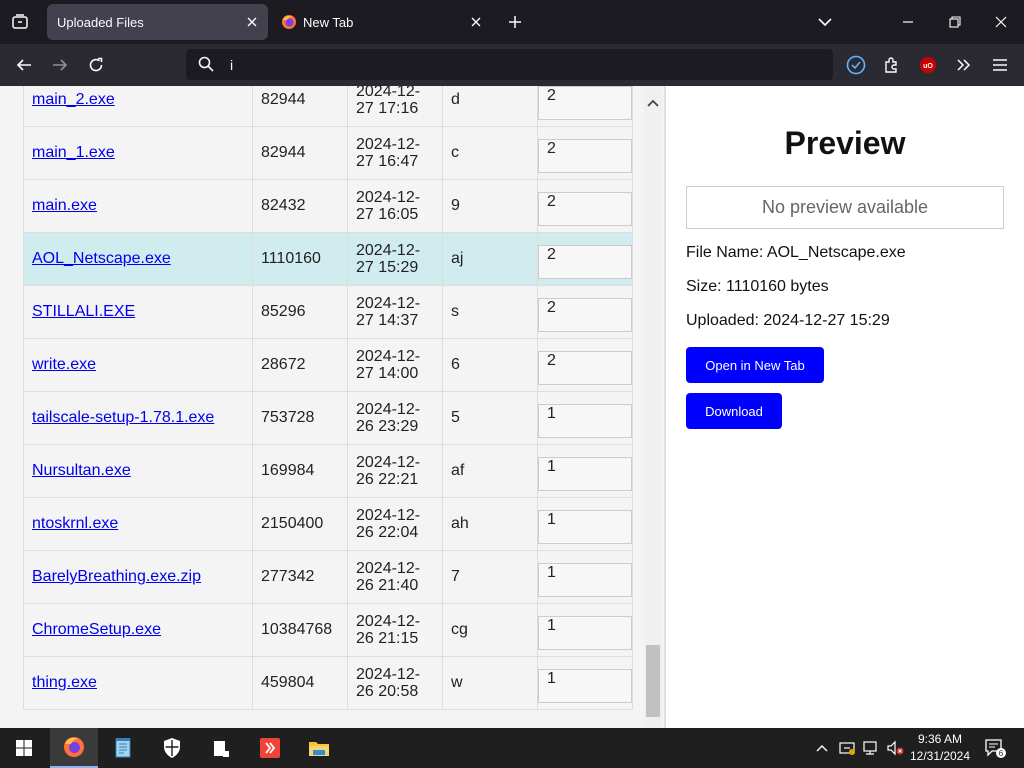 The height and width of the screenshot is (768, 1024). What do you see at coordinates (101, 258) in the screenshot?
I see `file-link: AOL_Netscape.exe` at bounding box center [101, 258].